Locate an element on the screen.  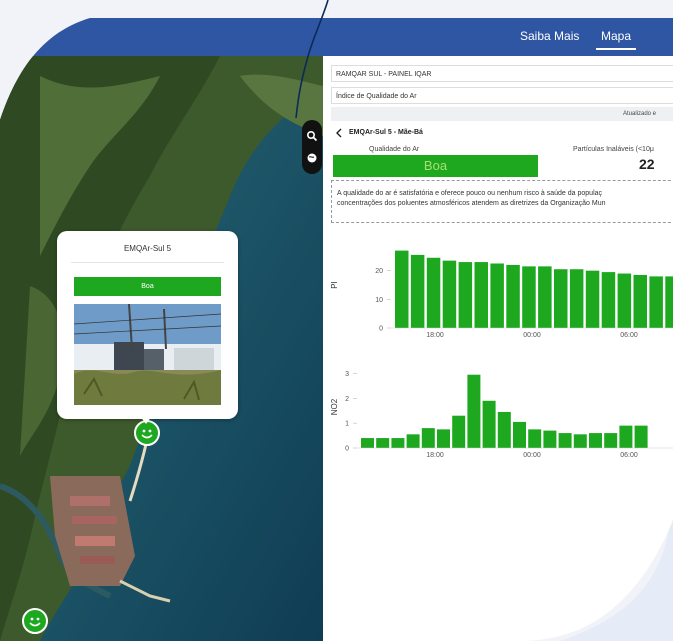
station-popup: EMQAr-Sul 5 Boa is located at coordinates (147, 325).